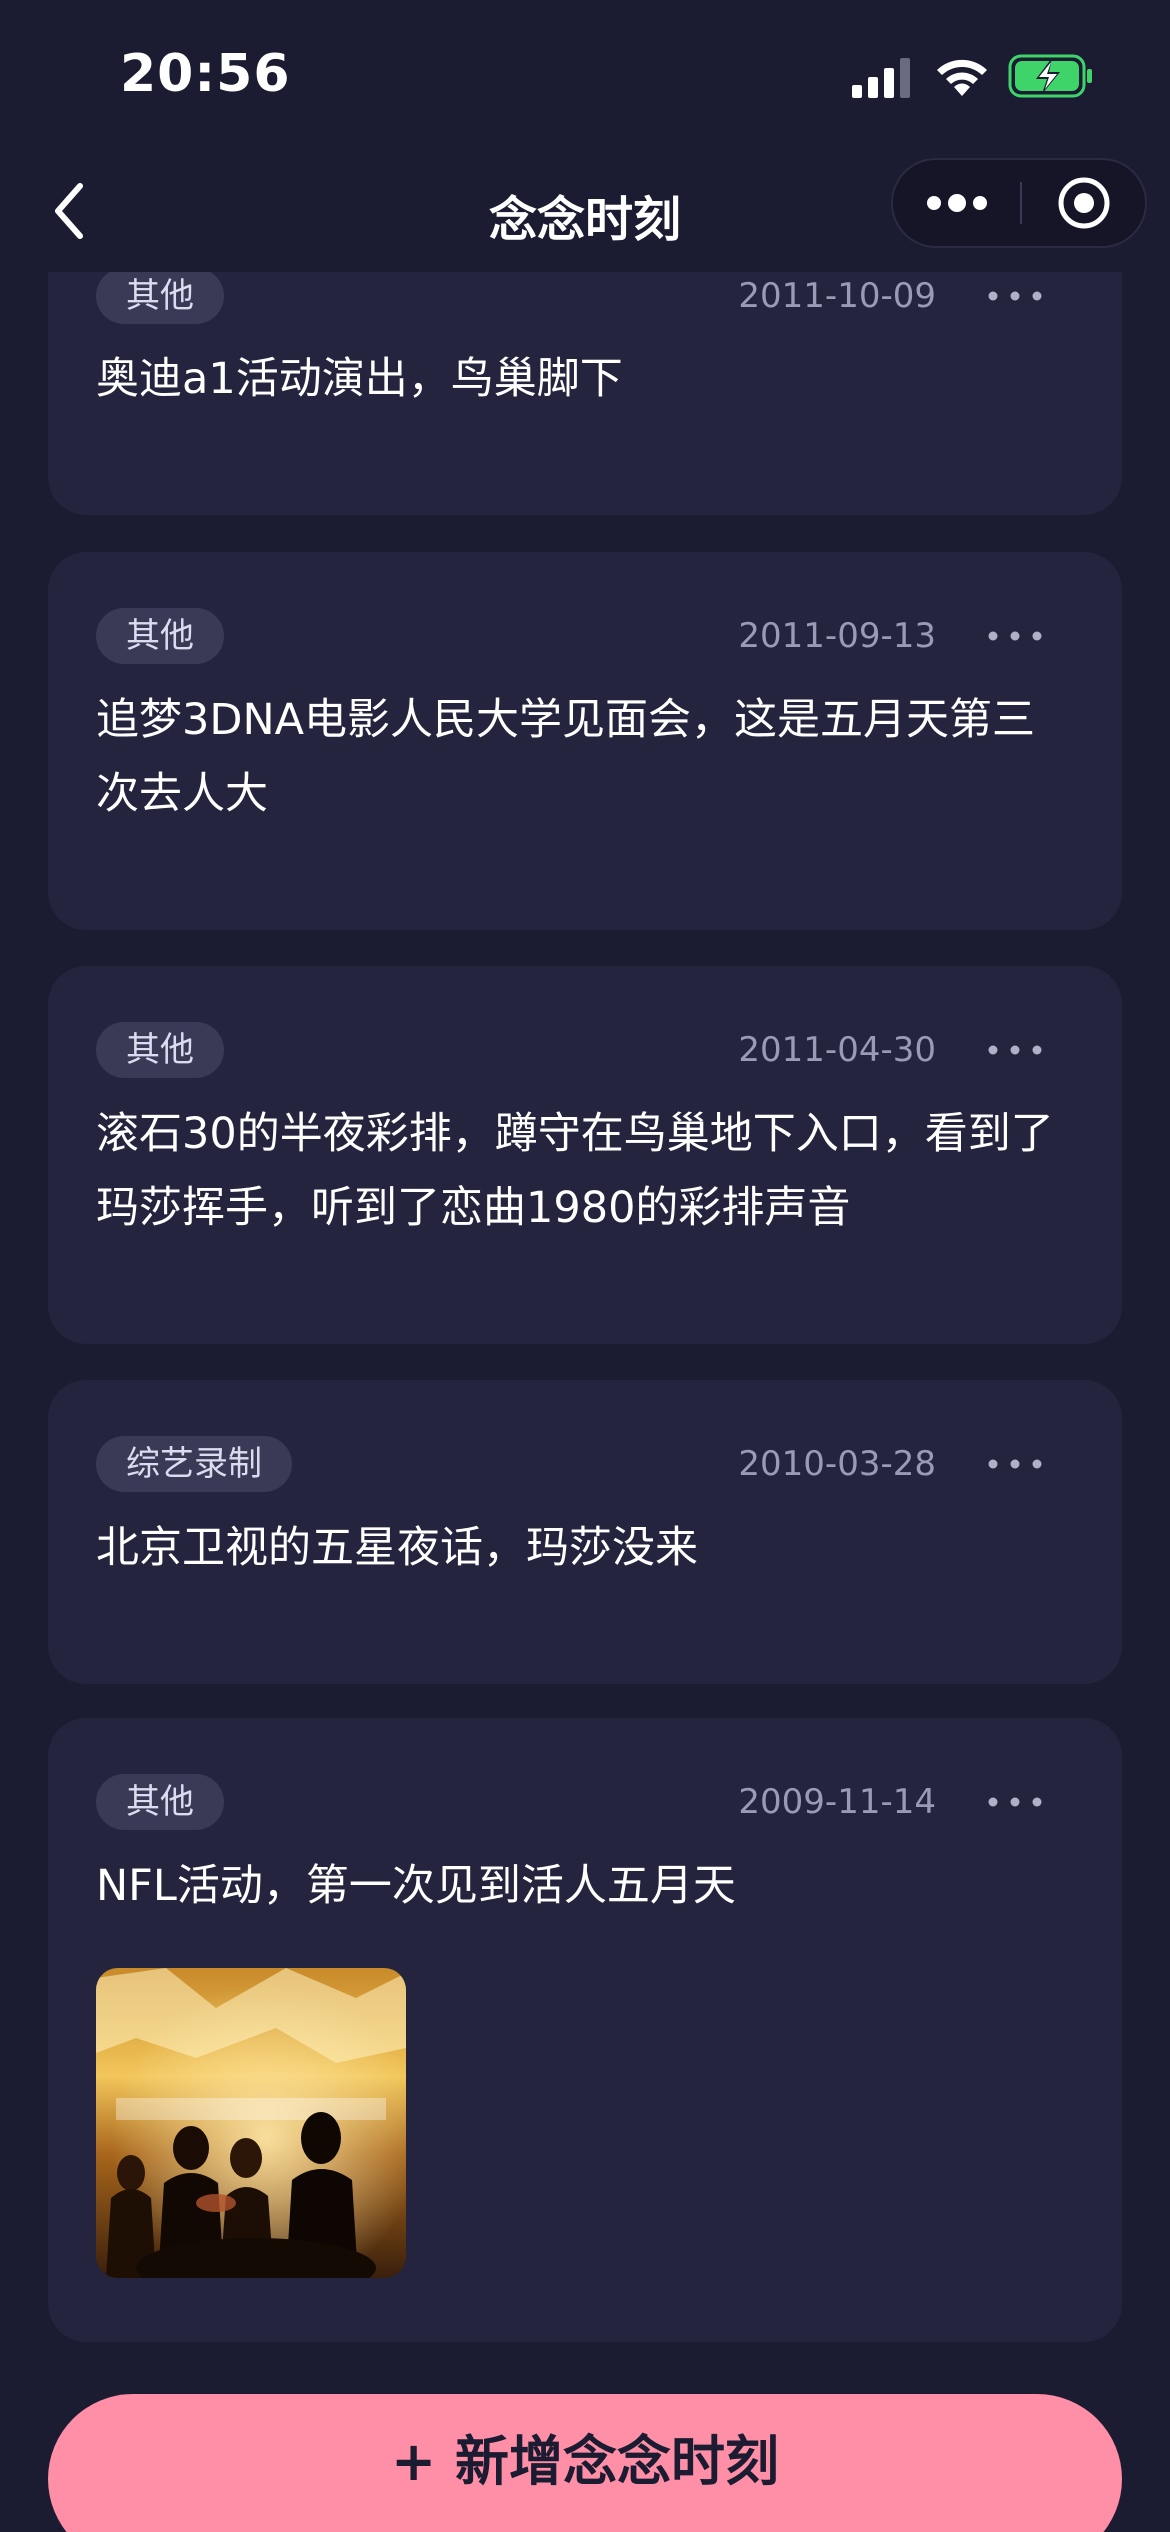  What do you see at coordinates (205, 74) in the screenshot?
I see `status-time: 20:56` at bounding box center [205, 74].